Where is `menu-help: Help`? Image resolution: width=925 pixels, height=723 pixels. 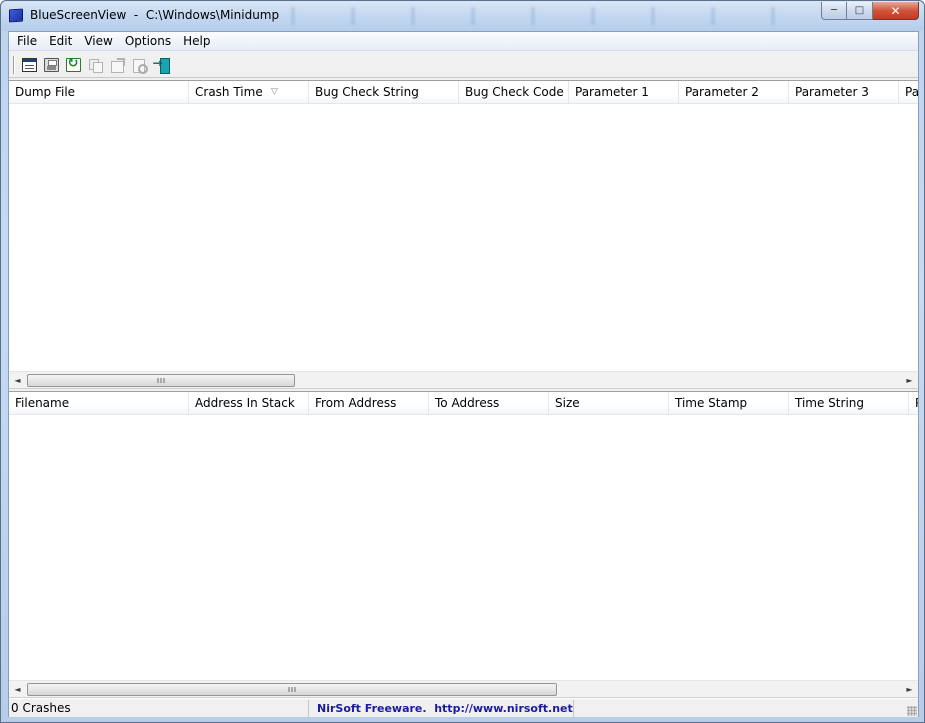
menu-help: Help is located at coordinates (196, 41).